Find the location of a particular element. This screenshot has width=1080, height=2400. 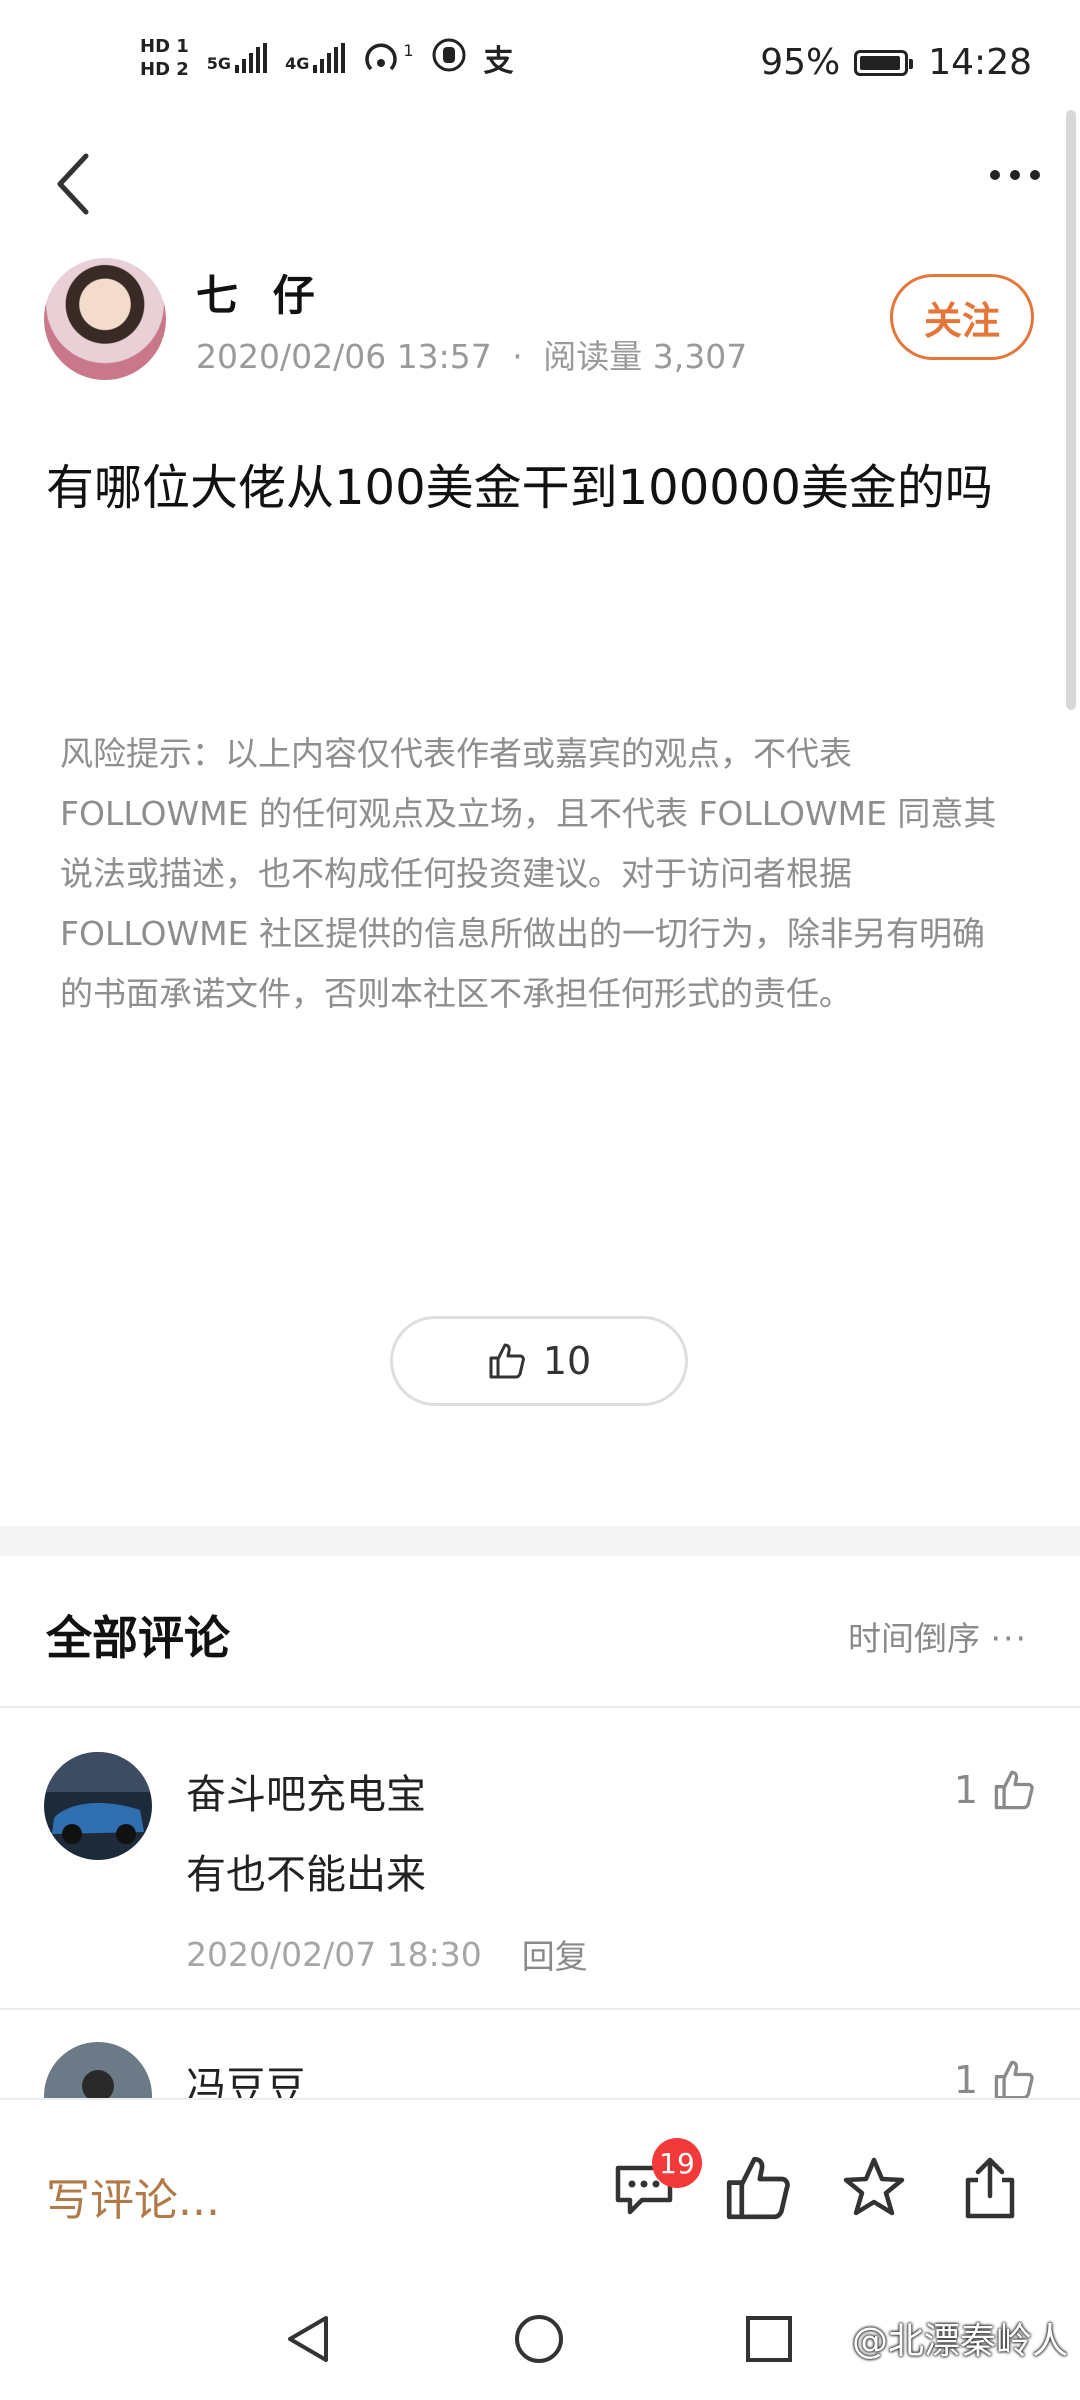

favorite-button is located at coordinates (874, 2188).